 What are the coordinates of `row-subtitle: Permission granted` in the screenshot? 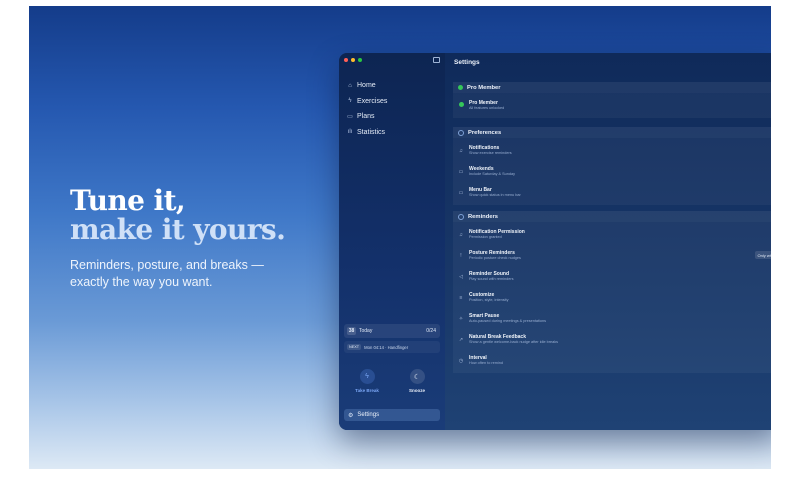 It's located at (485, 237).